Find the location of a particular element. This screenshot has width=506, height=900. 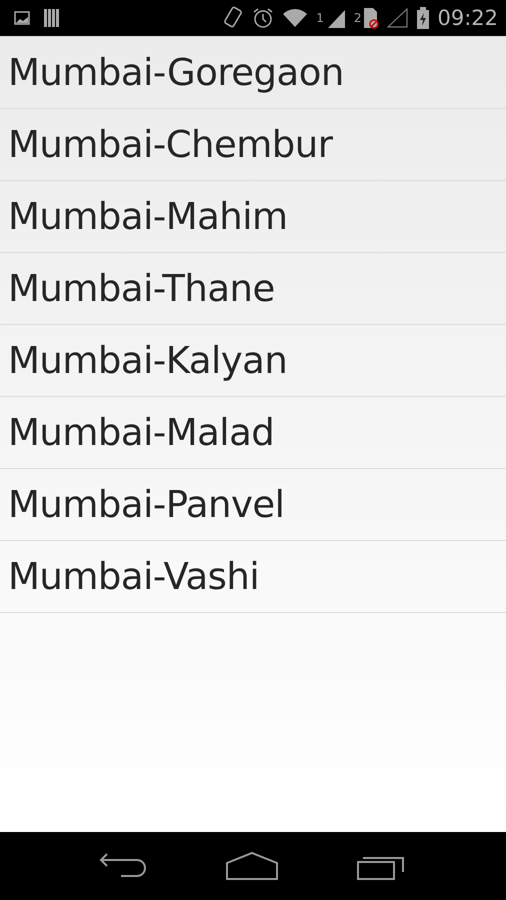

image-icon is located at coordinates (22, 18).